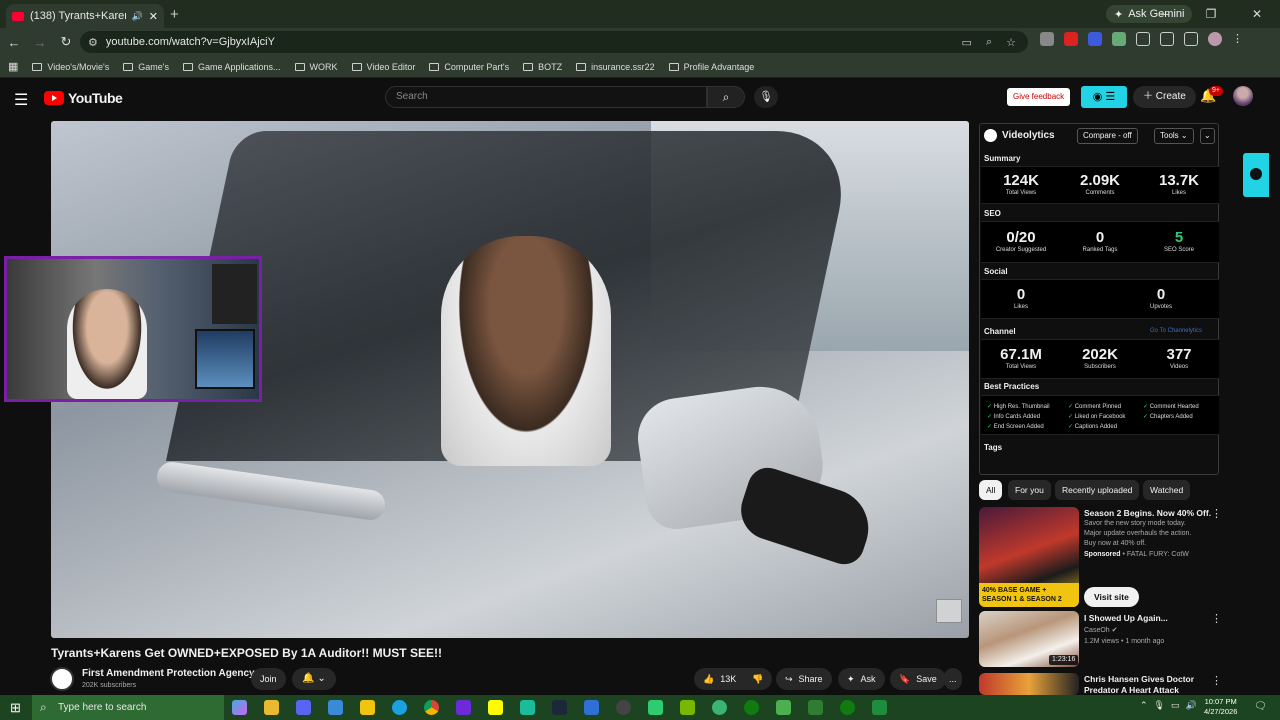  I want to click on bookmark-folder: Profile Advantage, so click(711, 67).